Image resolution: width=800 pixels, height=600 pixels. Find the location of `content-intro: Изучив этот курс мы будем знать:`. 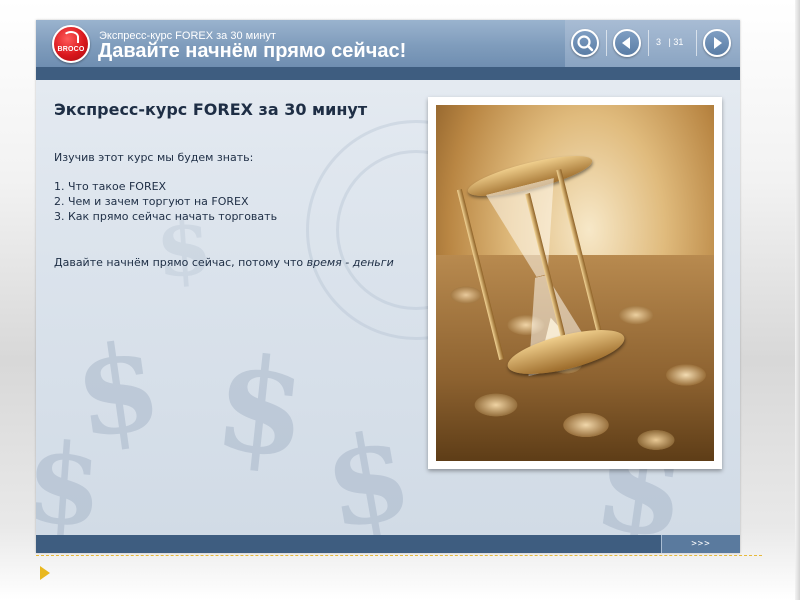

content-intro: Изучив этот курс мы будем знать: is located at coordinates (154, 157).